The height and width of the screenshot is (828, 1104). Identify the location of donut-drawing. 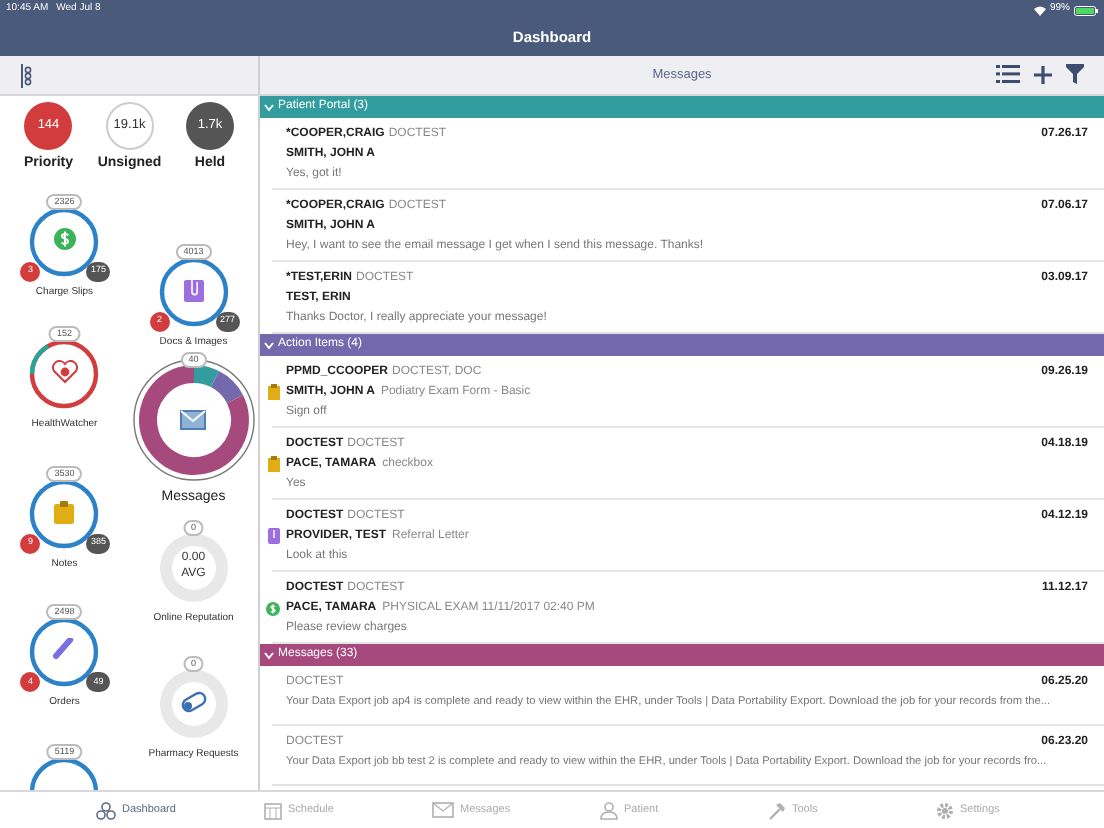
(193, 420).